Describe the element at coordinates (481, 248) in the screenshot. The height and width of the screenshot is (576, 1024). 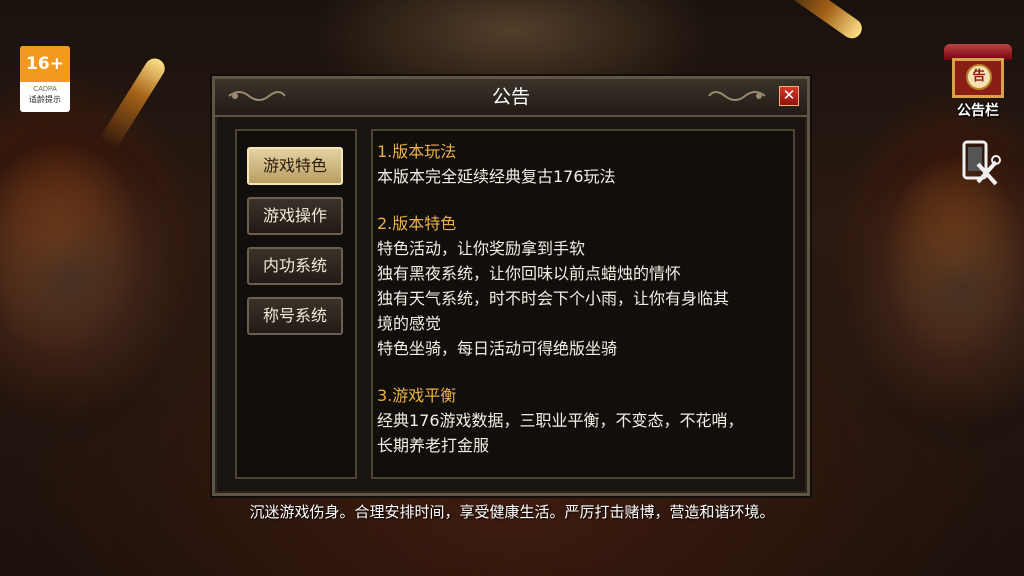
I see `section-line: 特色活动，让你奖励拿到手软` at that location.